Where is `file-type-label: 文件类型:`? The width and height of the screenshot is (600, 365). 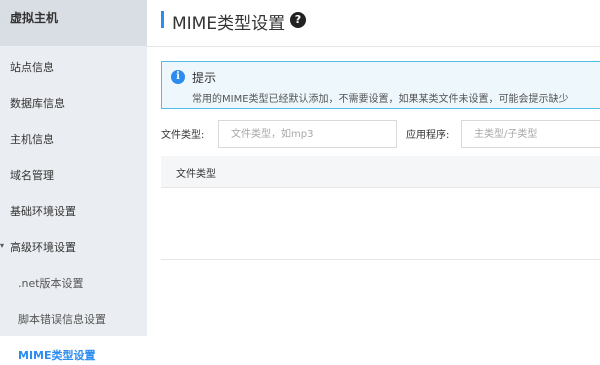 file-type-label: 文件类型: is located at coordinates (183, 135).